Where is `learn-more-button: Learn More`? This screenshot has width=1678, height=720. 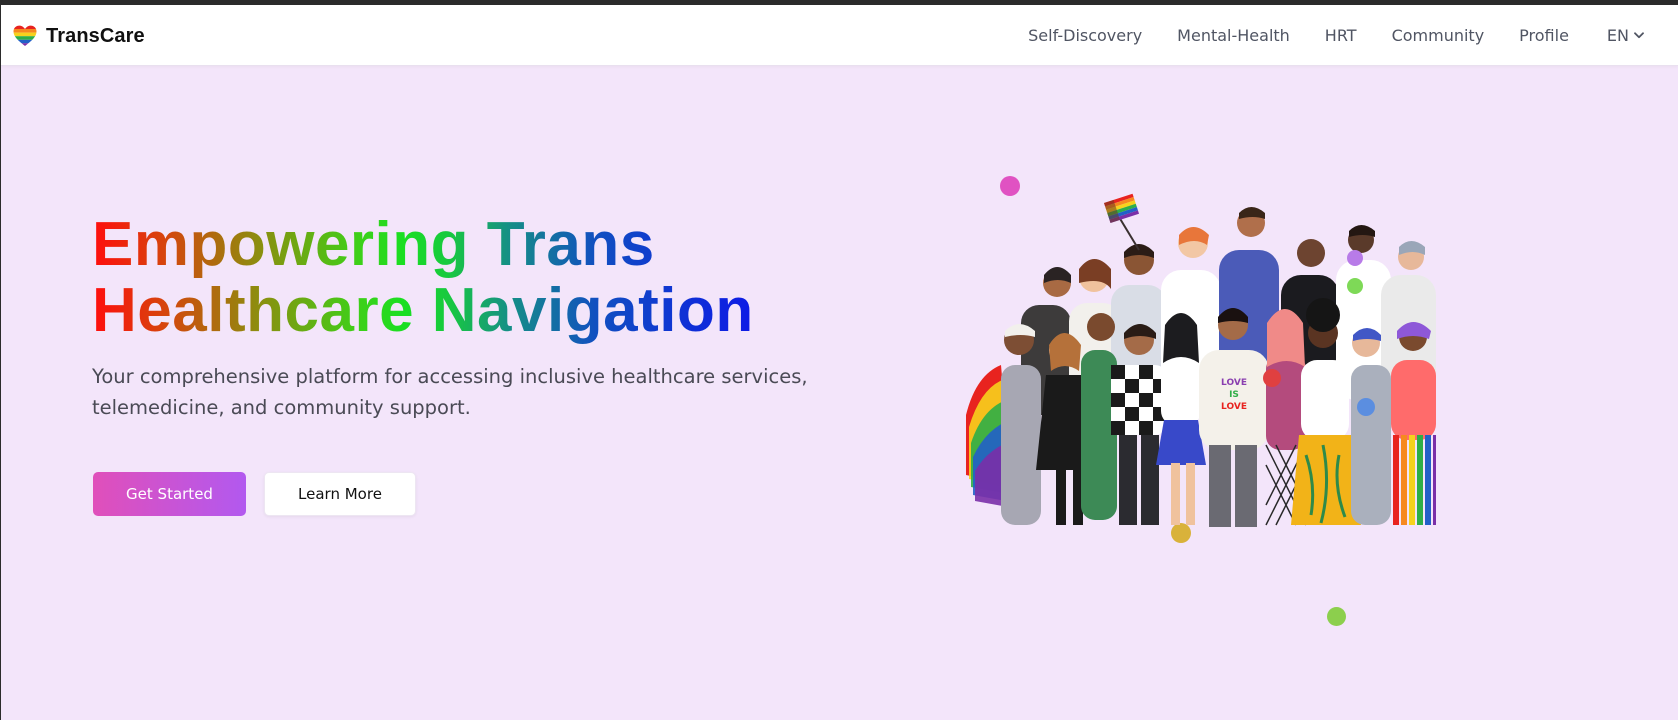
learn-more-button: Learn More is located at coordinates (340, 494).